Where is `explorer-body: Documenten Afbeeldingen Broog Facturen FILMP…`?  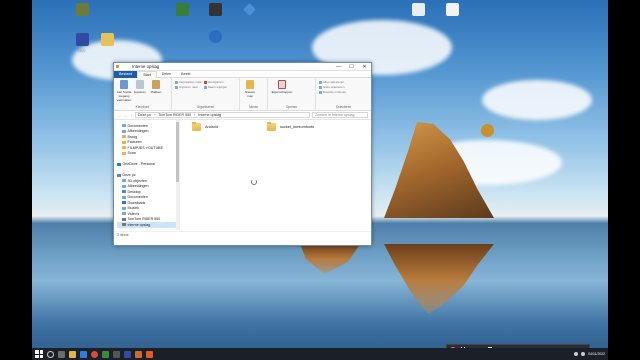
explorer-body: Documenten Afbeeldingen Broog Facturen FILMP… is located at coordinates (242, 175).